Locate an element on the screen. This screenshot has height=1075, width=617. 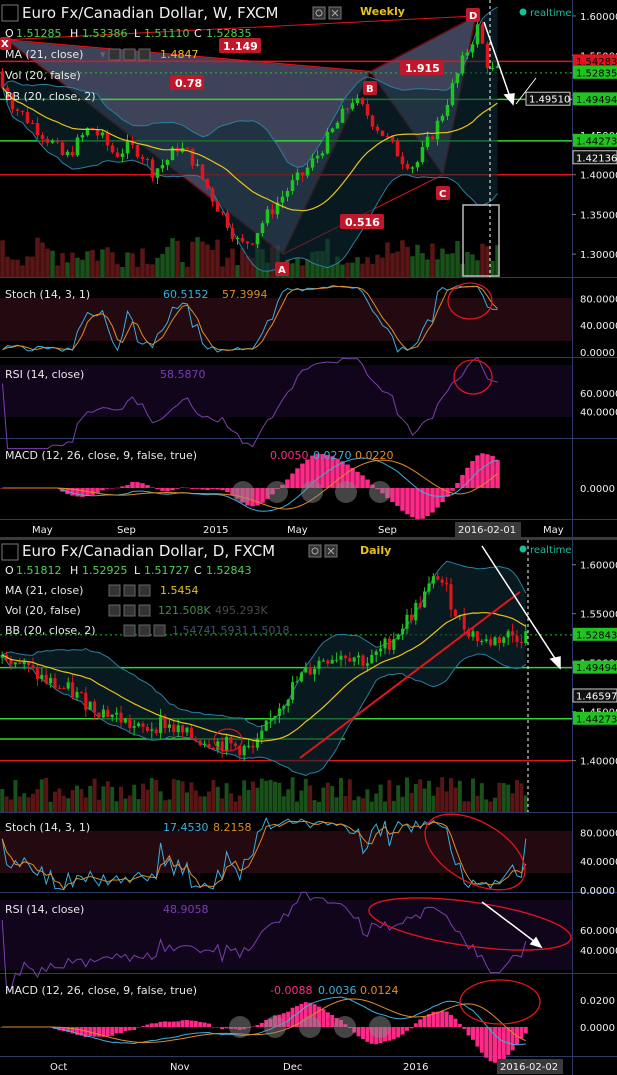
weekly-time-axis: May Sep 2015 May Sep 2016-02-01 May is located at coordinates (298, 529).